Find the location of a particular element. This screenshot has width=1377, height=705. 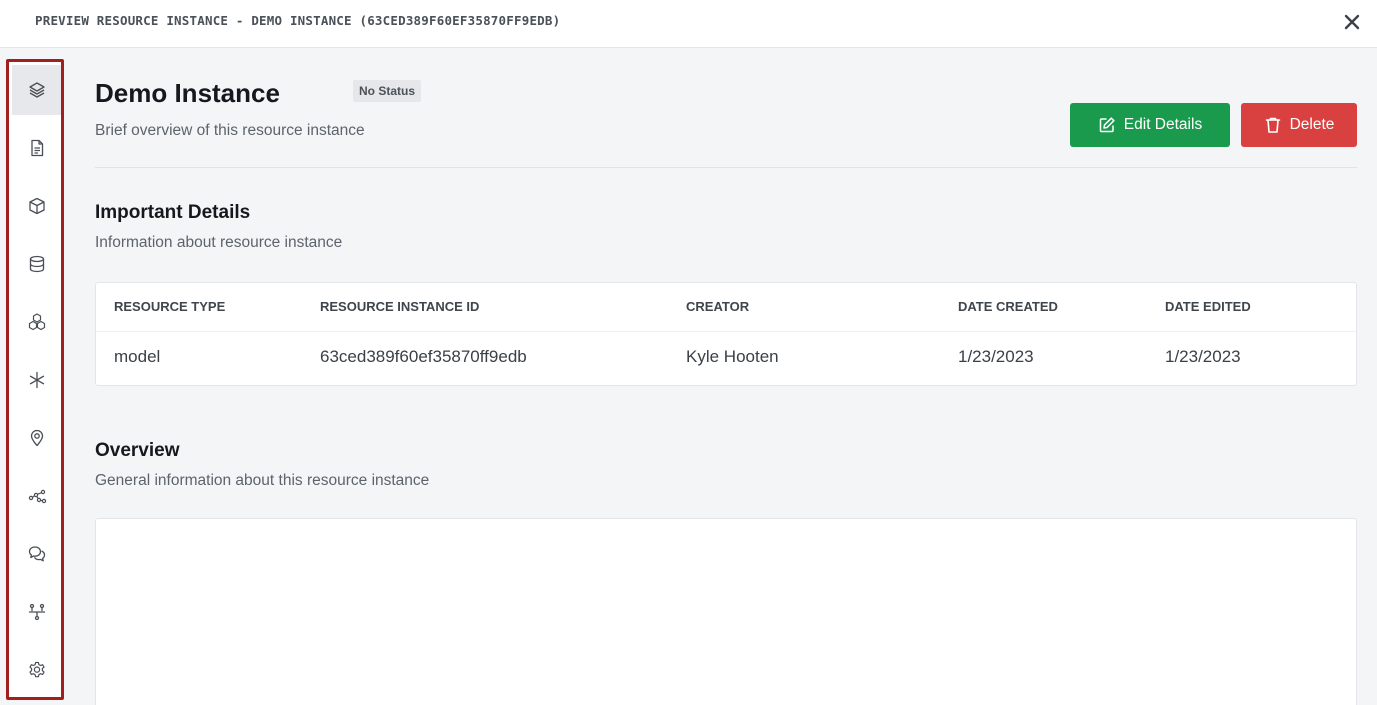

delete-label: Delete is located at coordinates (1312, 124).